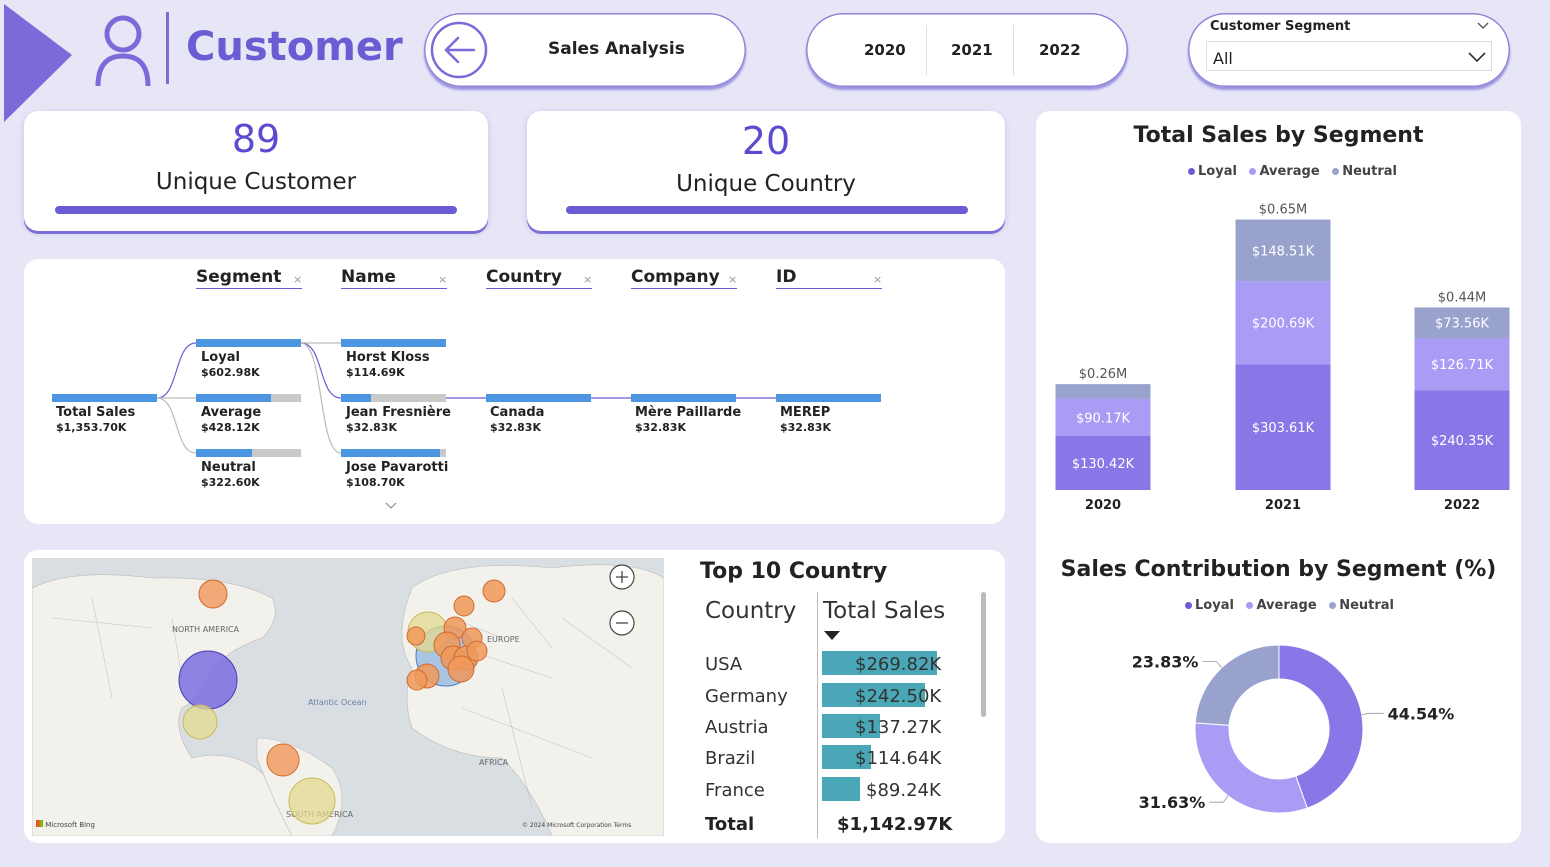  What do you see at coordinates (805, 412) in the screenshot?
I see `tree-node-label: MEREP` at bounding box center [805, 412].